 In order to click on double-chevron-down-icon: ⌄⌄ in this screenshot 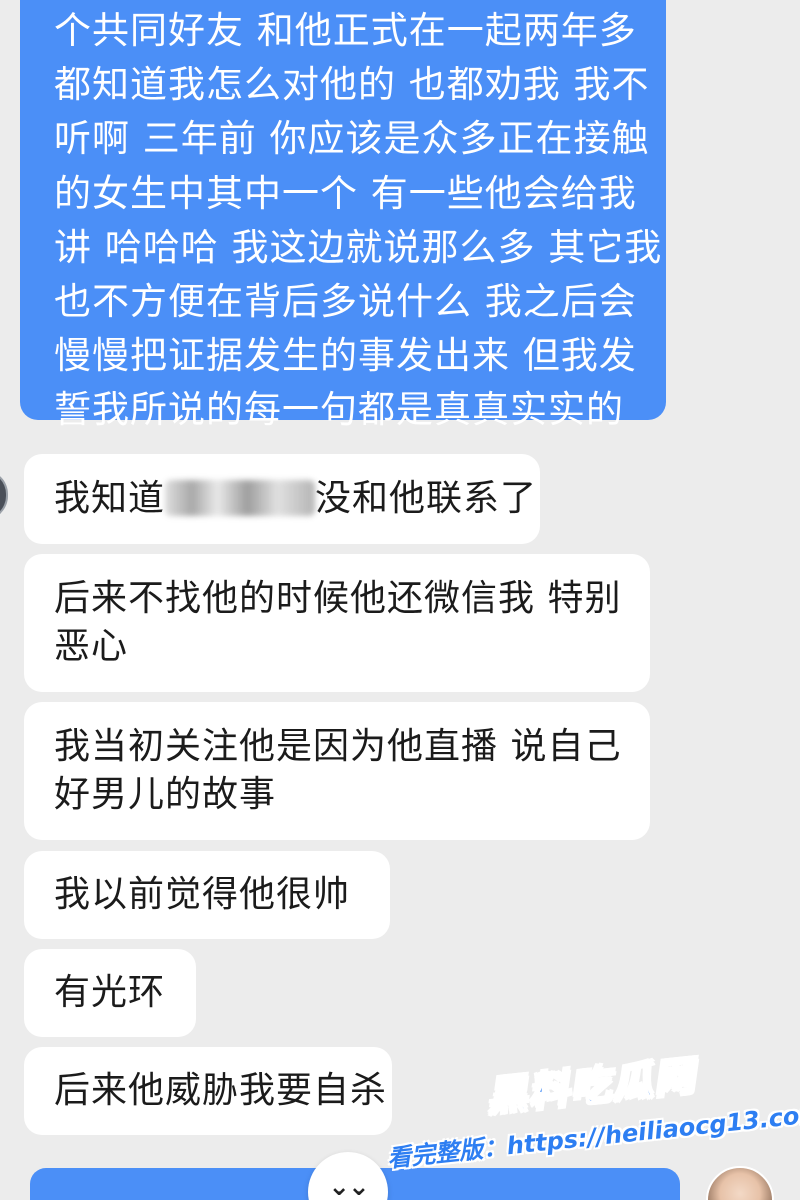, I will do `click(349, 1186)`.